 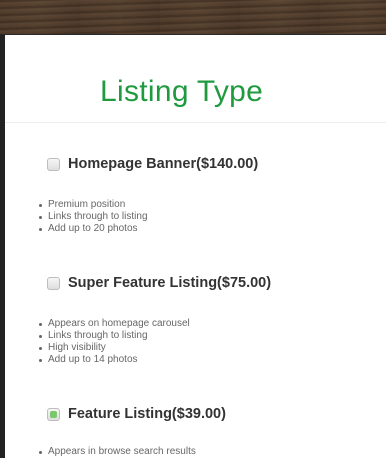 I want to click on option-homepage-banner: Homepage Banner($140.00), so click(x=152, y=164).